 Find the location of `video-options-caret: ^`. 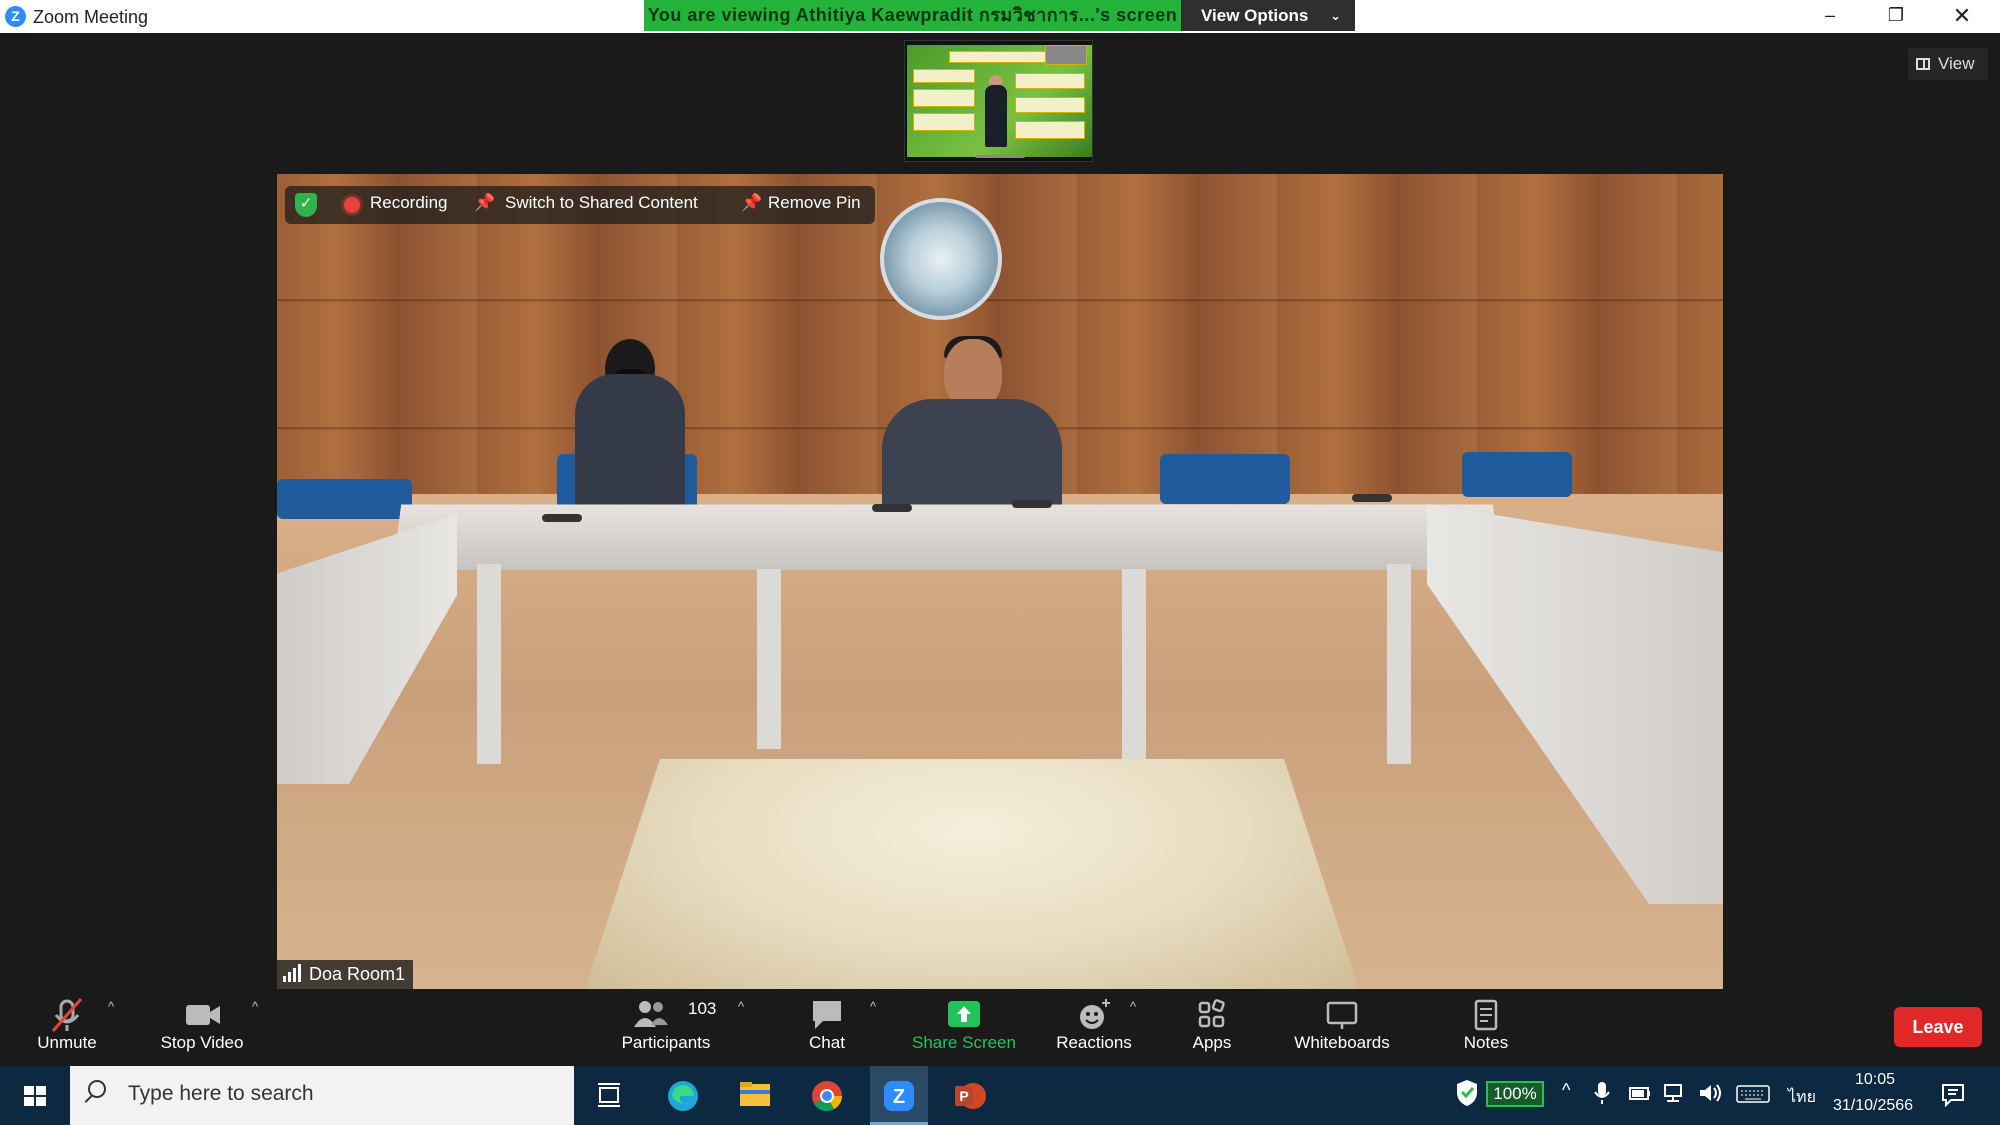

video-options-caret: ^ is located at coordinates (255, 1006).